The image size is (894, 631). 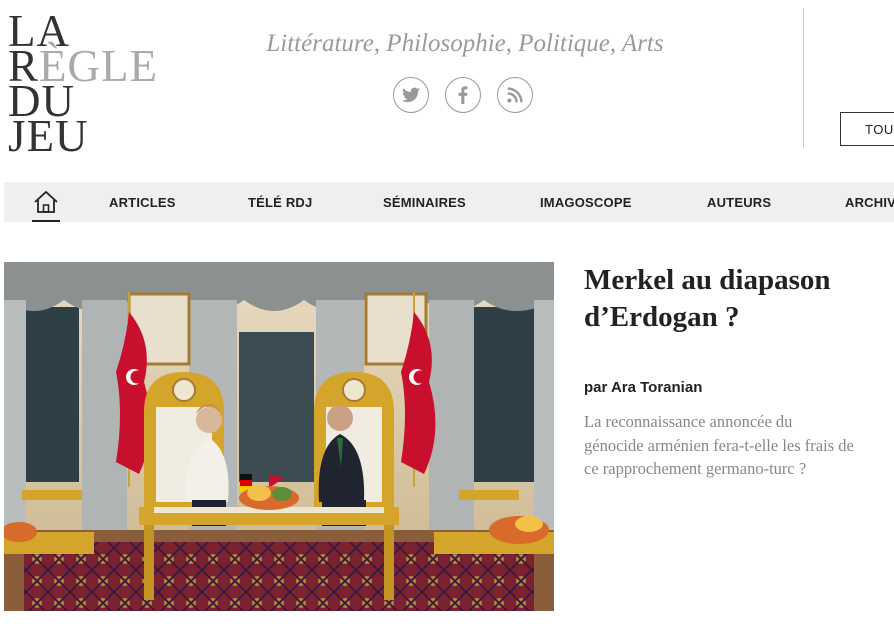 I want to click on home-icon, so click(x=46, y=205).